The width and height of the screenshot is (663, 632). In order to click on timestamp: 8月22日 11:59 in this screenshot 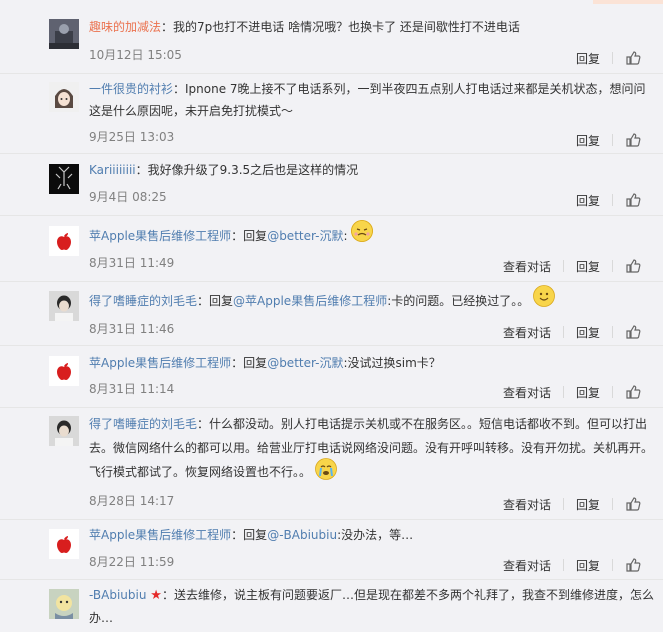, I will do `click(132, 562)`.